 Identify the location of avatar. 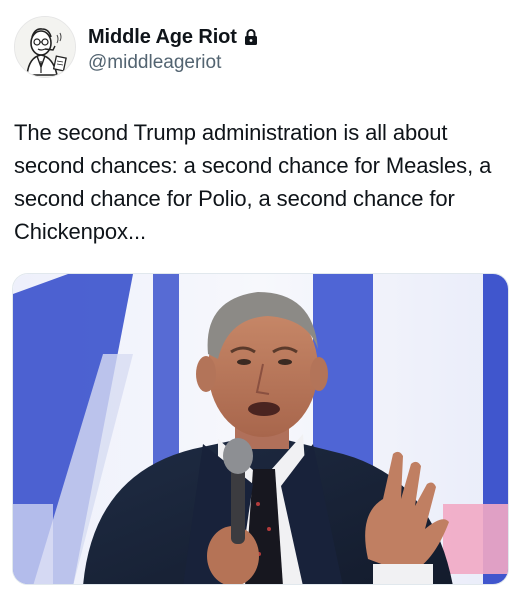
(45, 47).